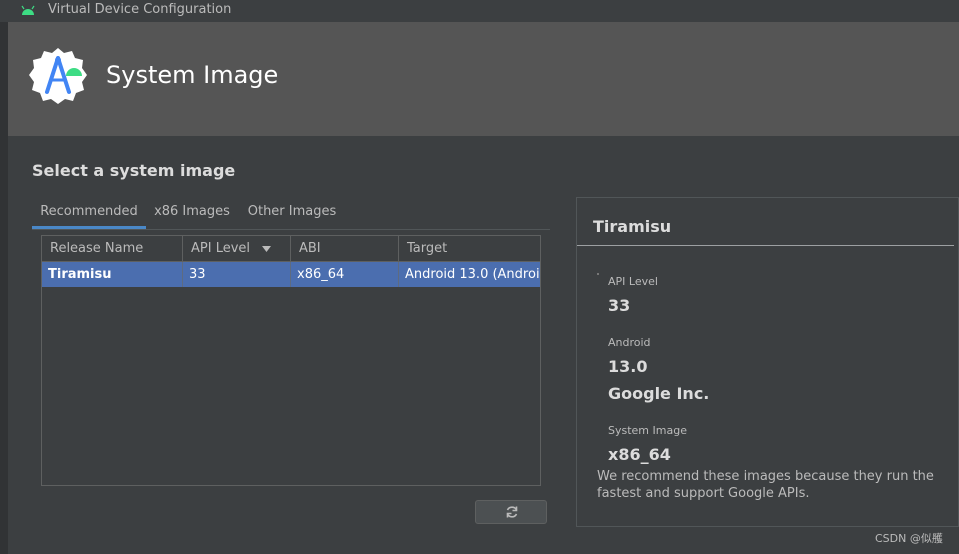  What do you see at coordinates (345, 248) in the screenshot?
I see `column-header-abi: ABI` at bounding box center [345, 248].